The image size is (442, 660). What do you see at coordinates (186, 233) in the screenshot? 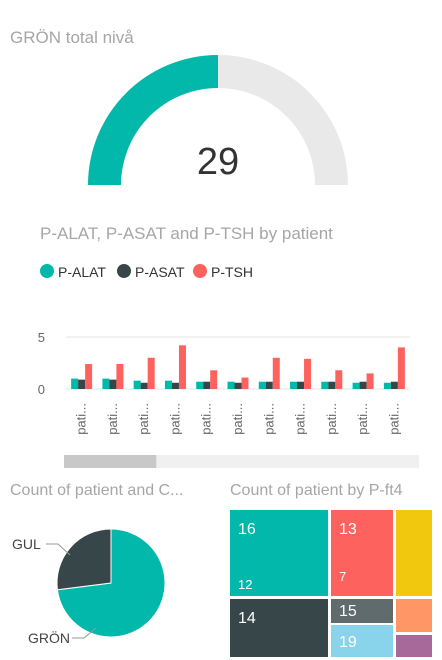
I see `bar-chart-title: P-ALAT, P-ASAT and P-TSH by patient` at bounding box center [186, 233].